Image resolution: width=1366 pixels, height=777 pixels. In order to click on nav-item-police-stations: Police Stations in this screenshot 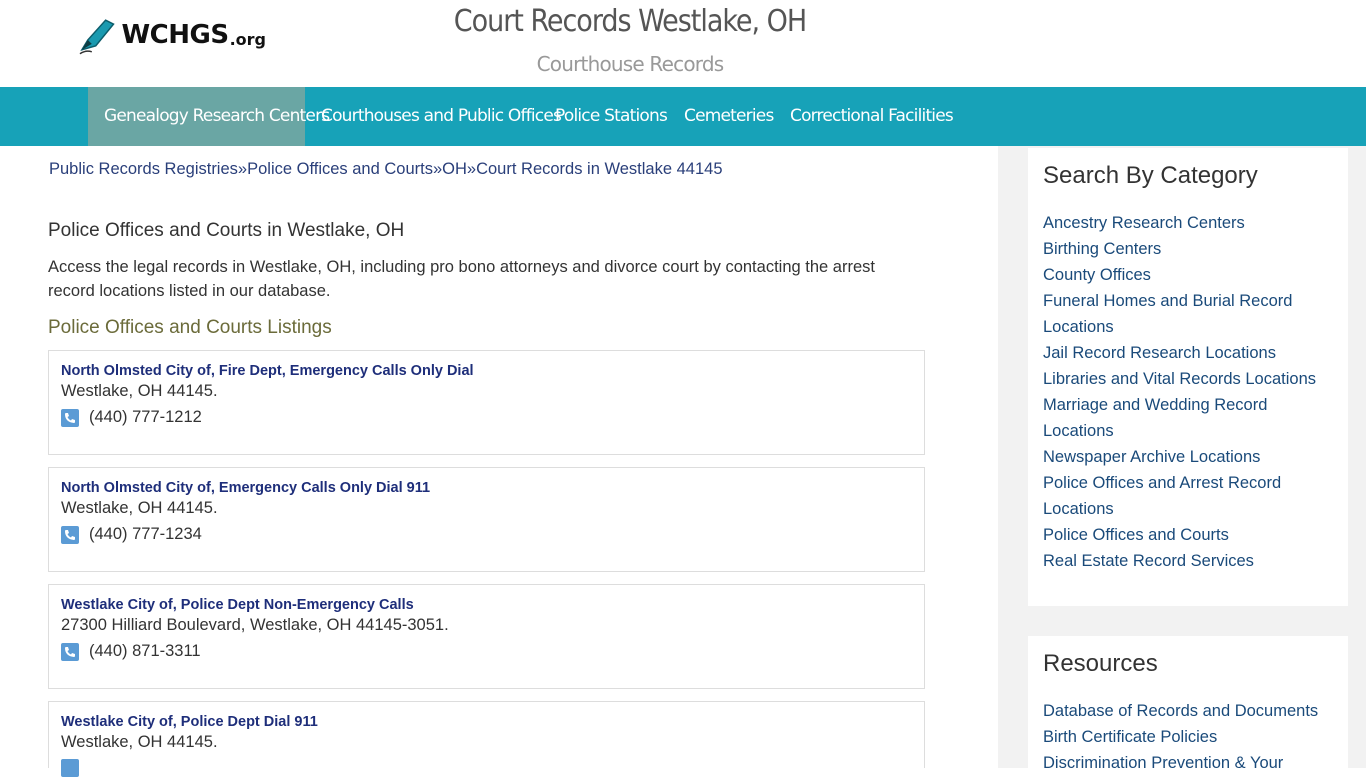, I will do `click(611, 116)`.